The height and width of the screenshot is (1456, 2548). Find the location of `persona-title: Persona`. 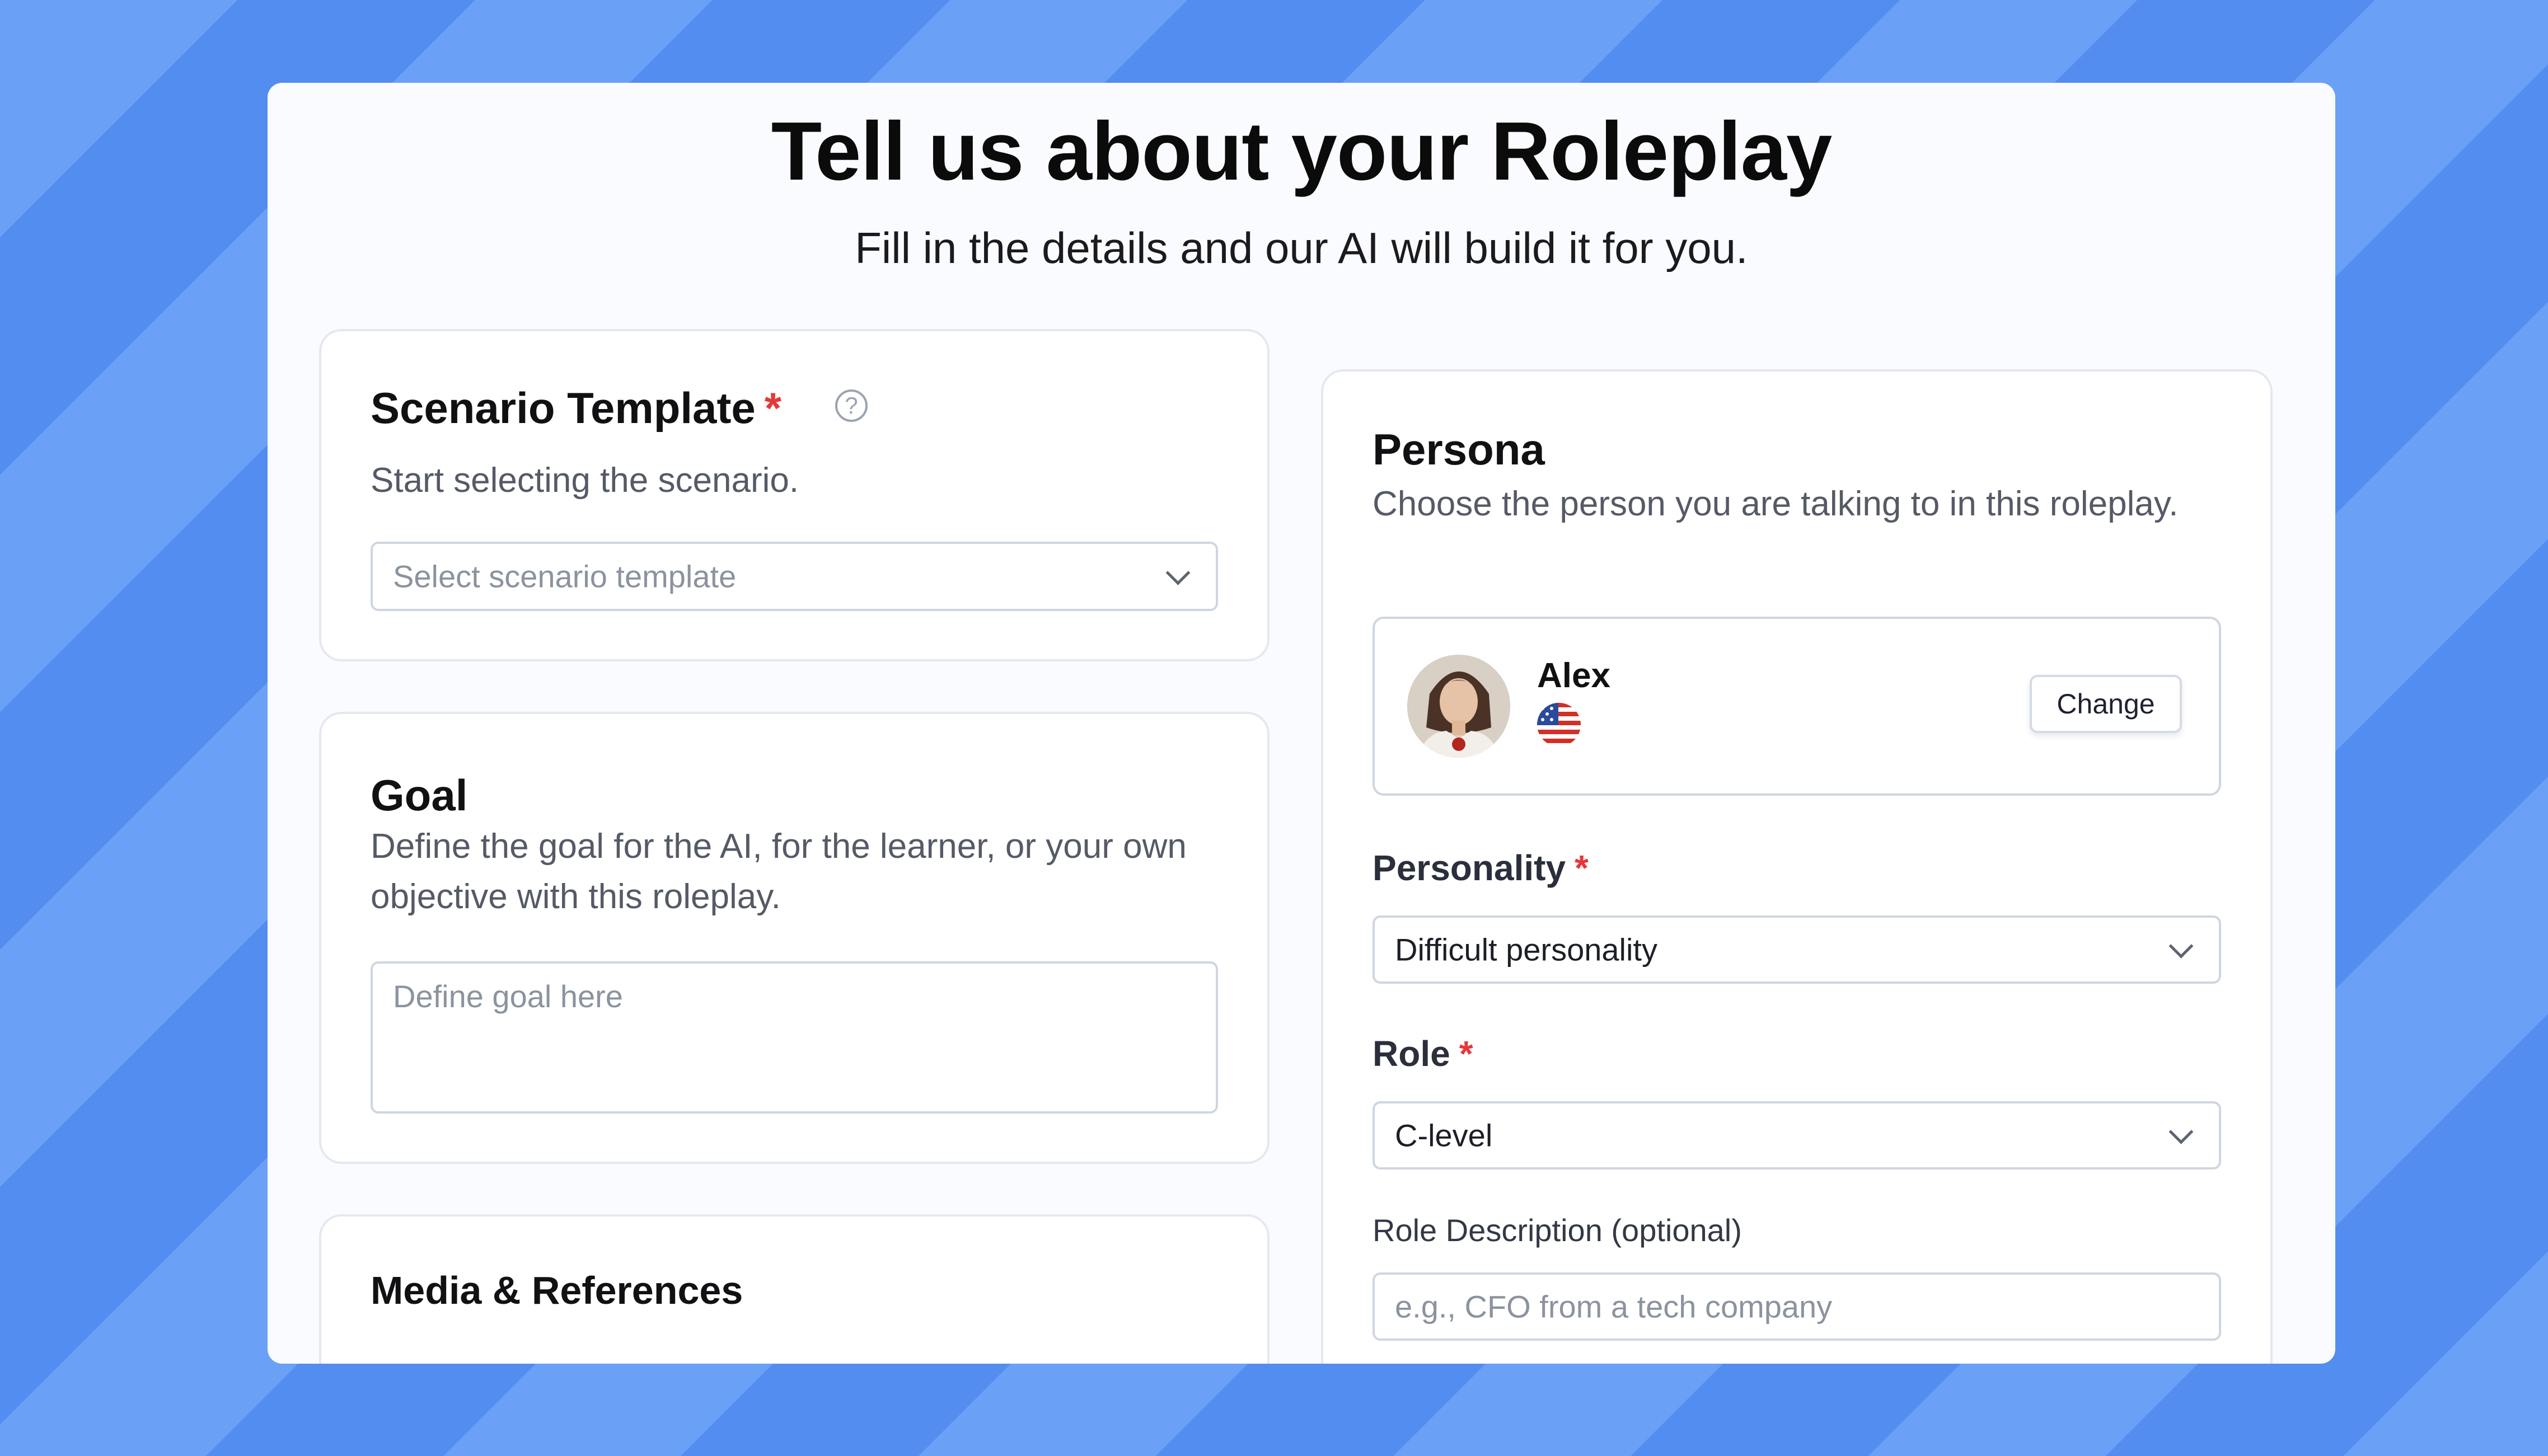

persona-title: Persona is located at coordinates (1459, 449).